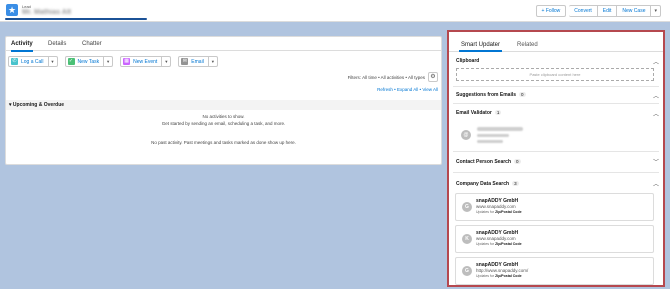 This screenshot has height=289, width=670. Describe the element at coordinates (127, 61) in the screenshot. I see `calendar-icon: ▦` at that location.